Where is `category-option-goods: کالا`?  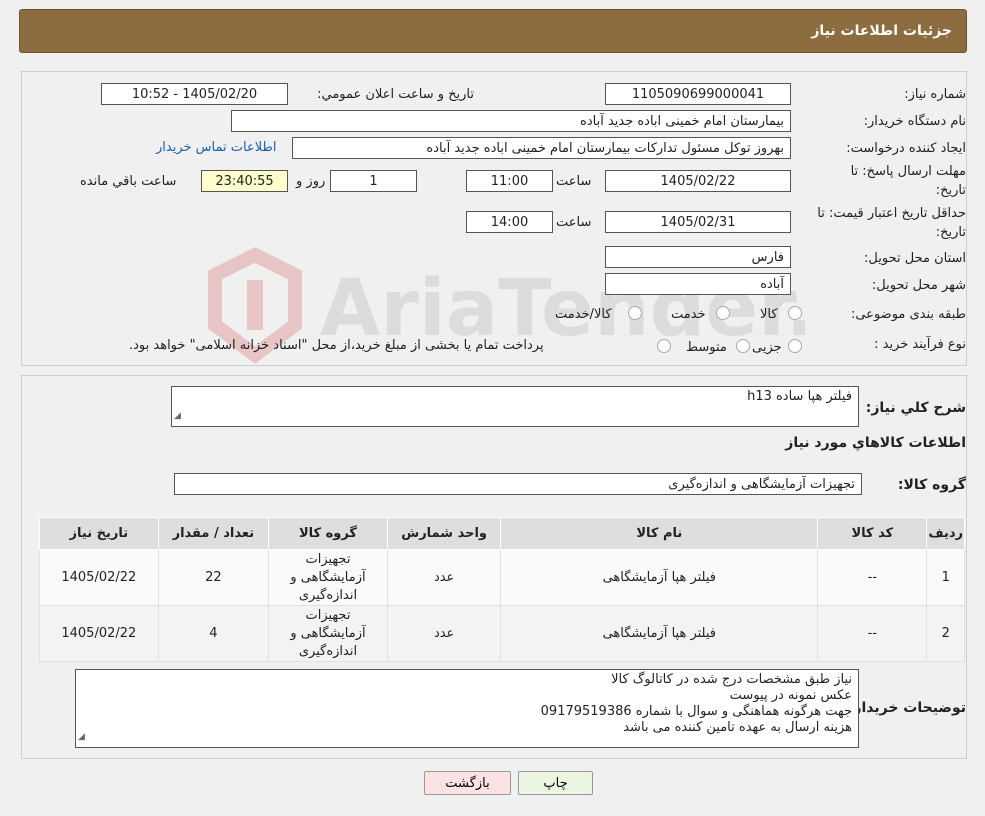
category-option-goods: کالا is located at coordinates (769, 314).